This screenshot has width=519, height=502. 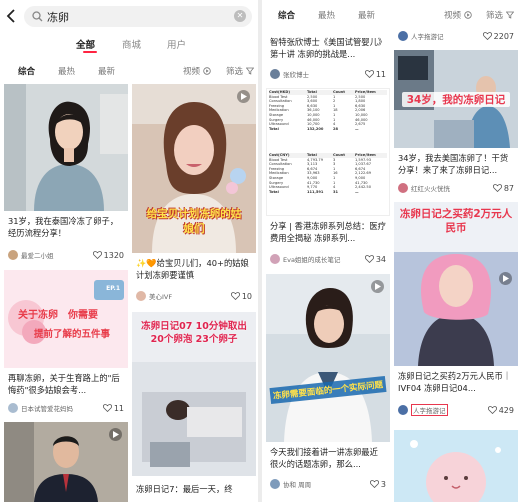 I want to click on note-card: 智特张欣博士《美国试管婴儿》第十讲 冻卵的挑战是... 张欣博士 11, so click(x=328, y=57).